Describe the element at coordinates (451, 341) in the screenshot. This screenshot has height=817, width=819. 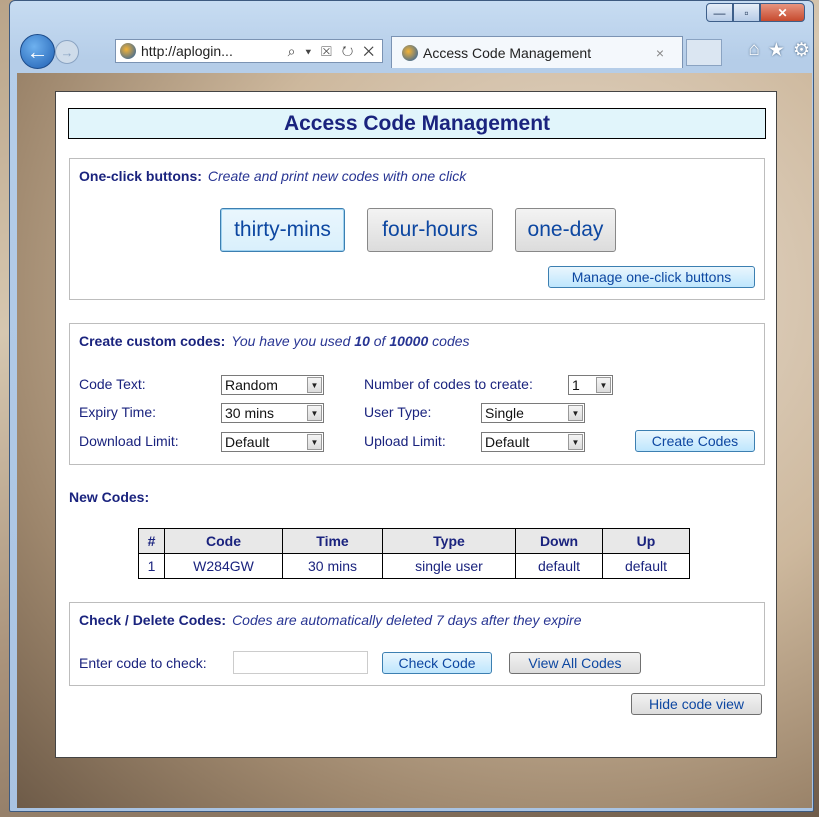
I see `usage-suffix: codes` at that location.